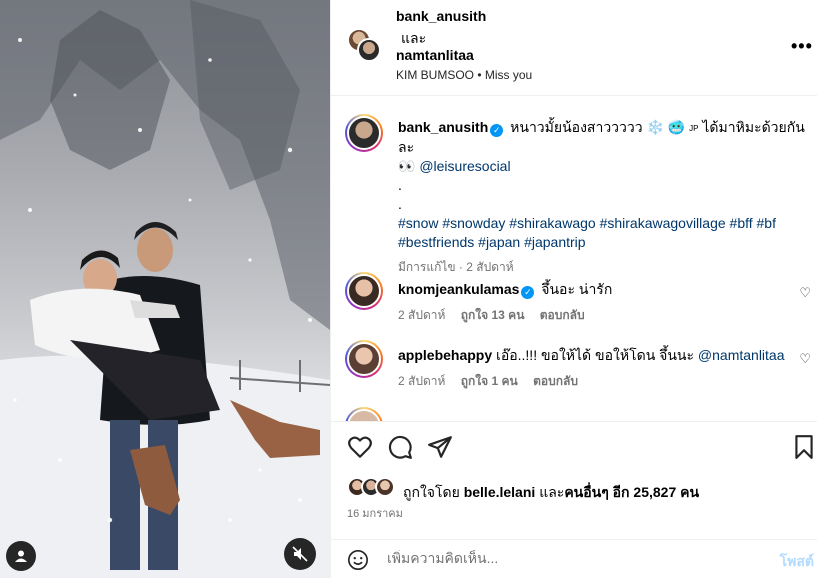 The width and height of the screenshot is (817, 578). Describe the element at coordinates (360, 447) in the screenshot. I see `like-heart-icon` at that location.